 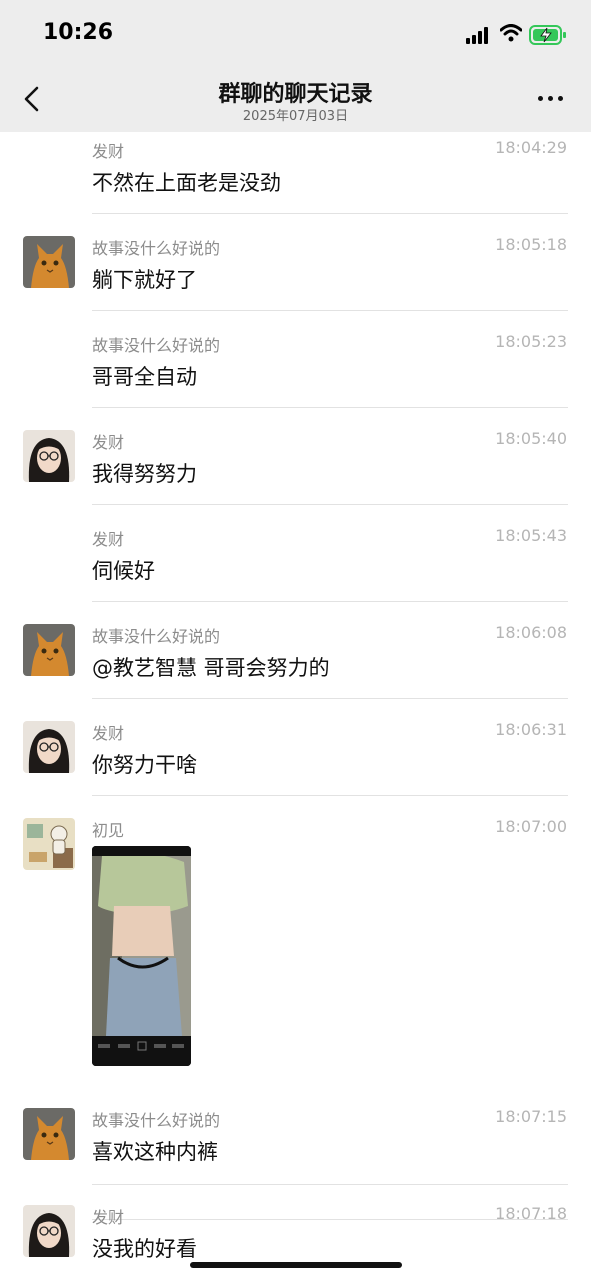 What do you see at coordinates (144, 473) in the screenshot?
I see `message-text: 我得努努力` at bounding box center [144, 473].